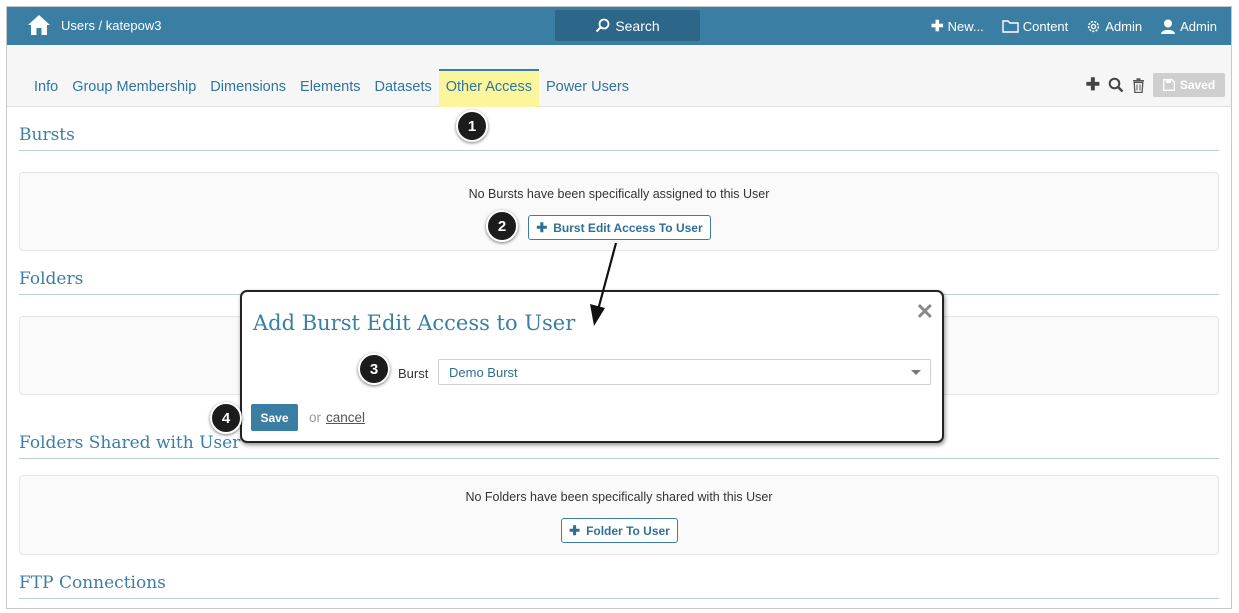  I want to click on tab-elements: Elements, so click(330, 88).